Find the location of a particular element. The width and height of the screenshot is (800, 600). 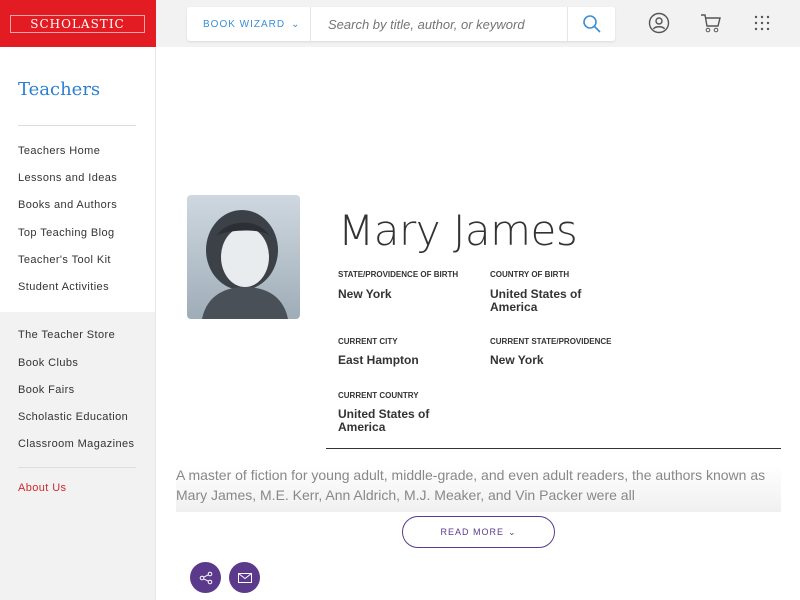

sidebar-item-lessons: Lessons and Ideas is located at coordinates (67, 178).